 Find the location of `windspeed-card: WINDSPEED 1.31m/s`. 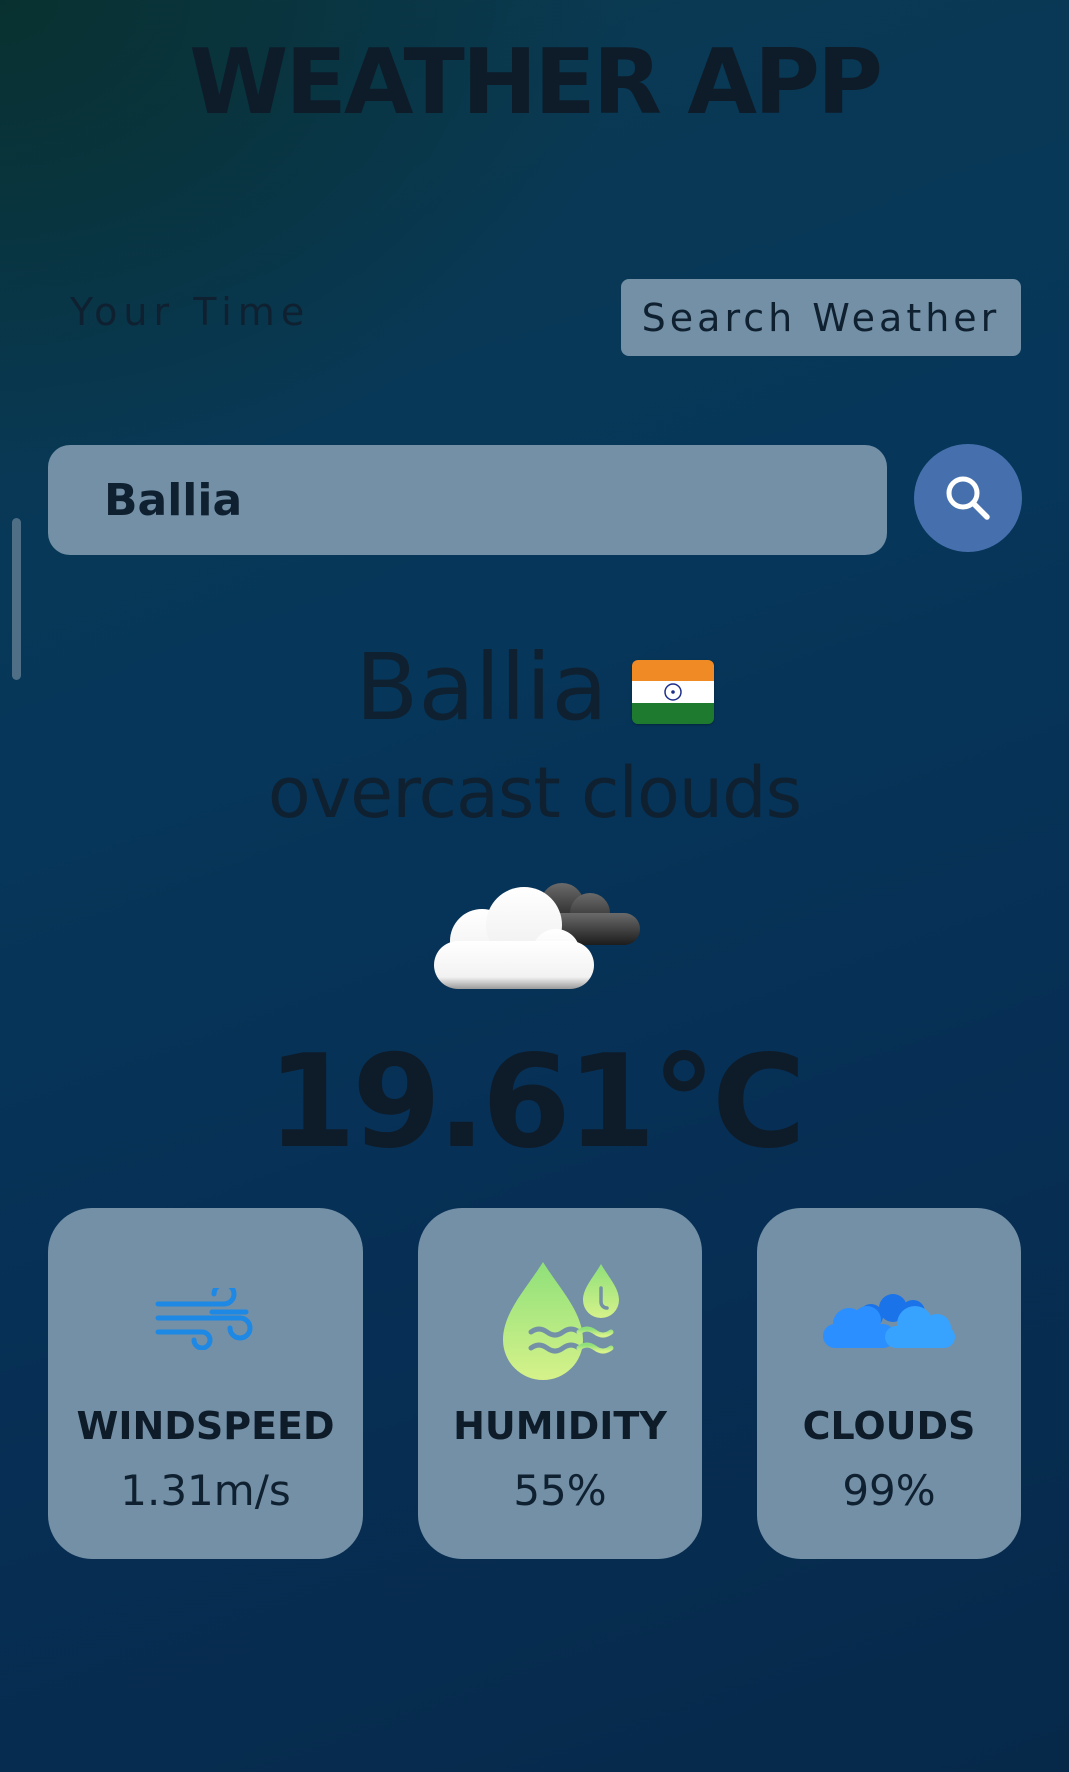

windspeed-card: WINDSPEED 1.31m/s is located at coordinates (205, 1383).